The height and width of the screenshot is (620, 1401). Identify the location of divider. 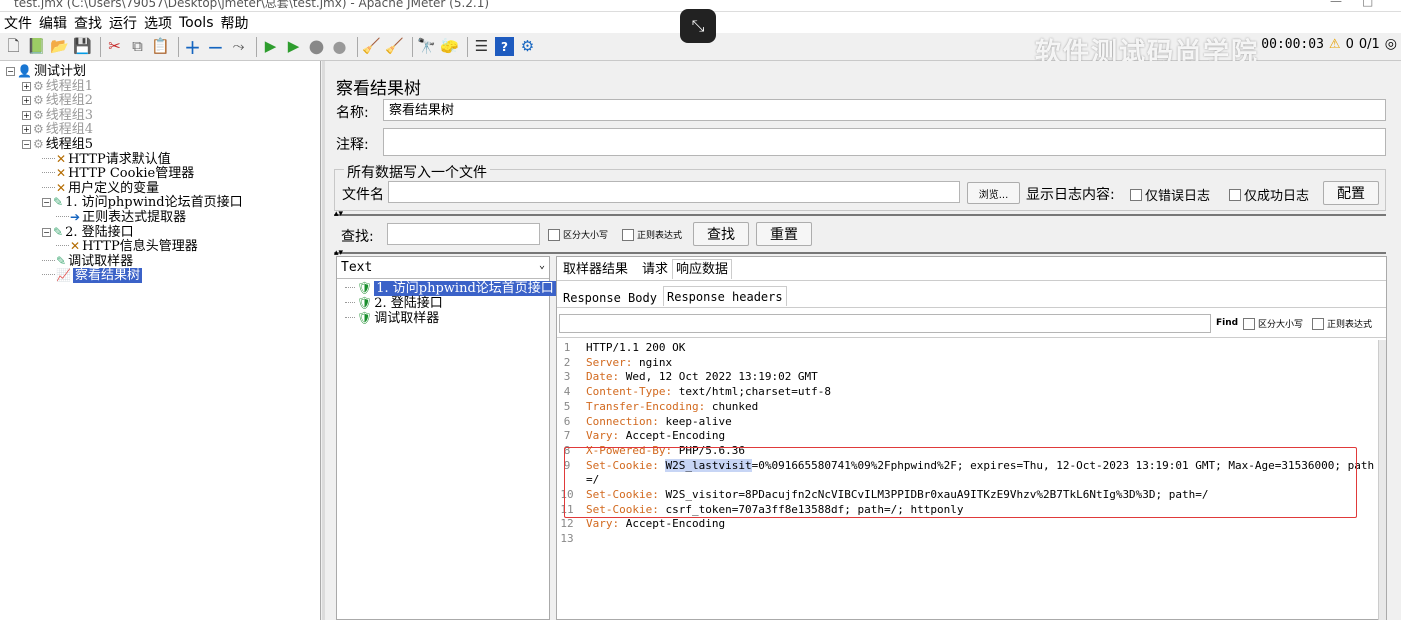
(971, 307).